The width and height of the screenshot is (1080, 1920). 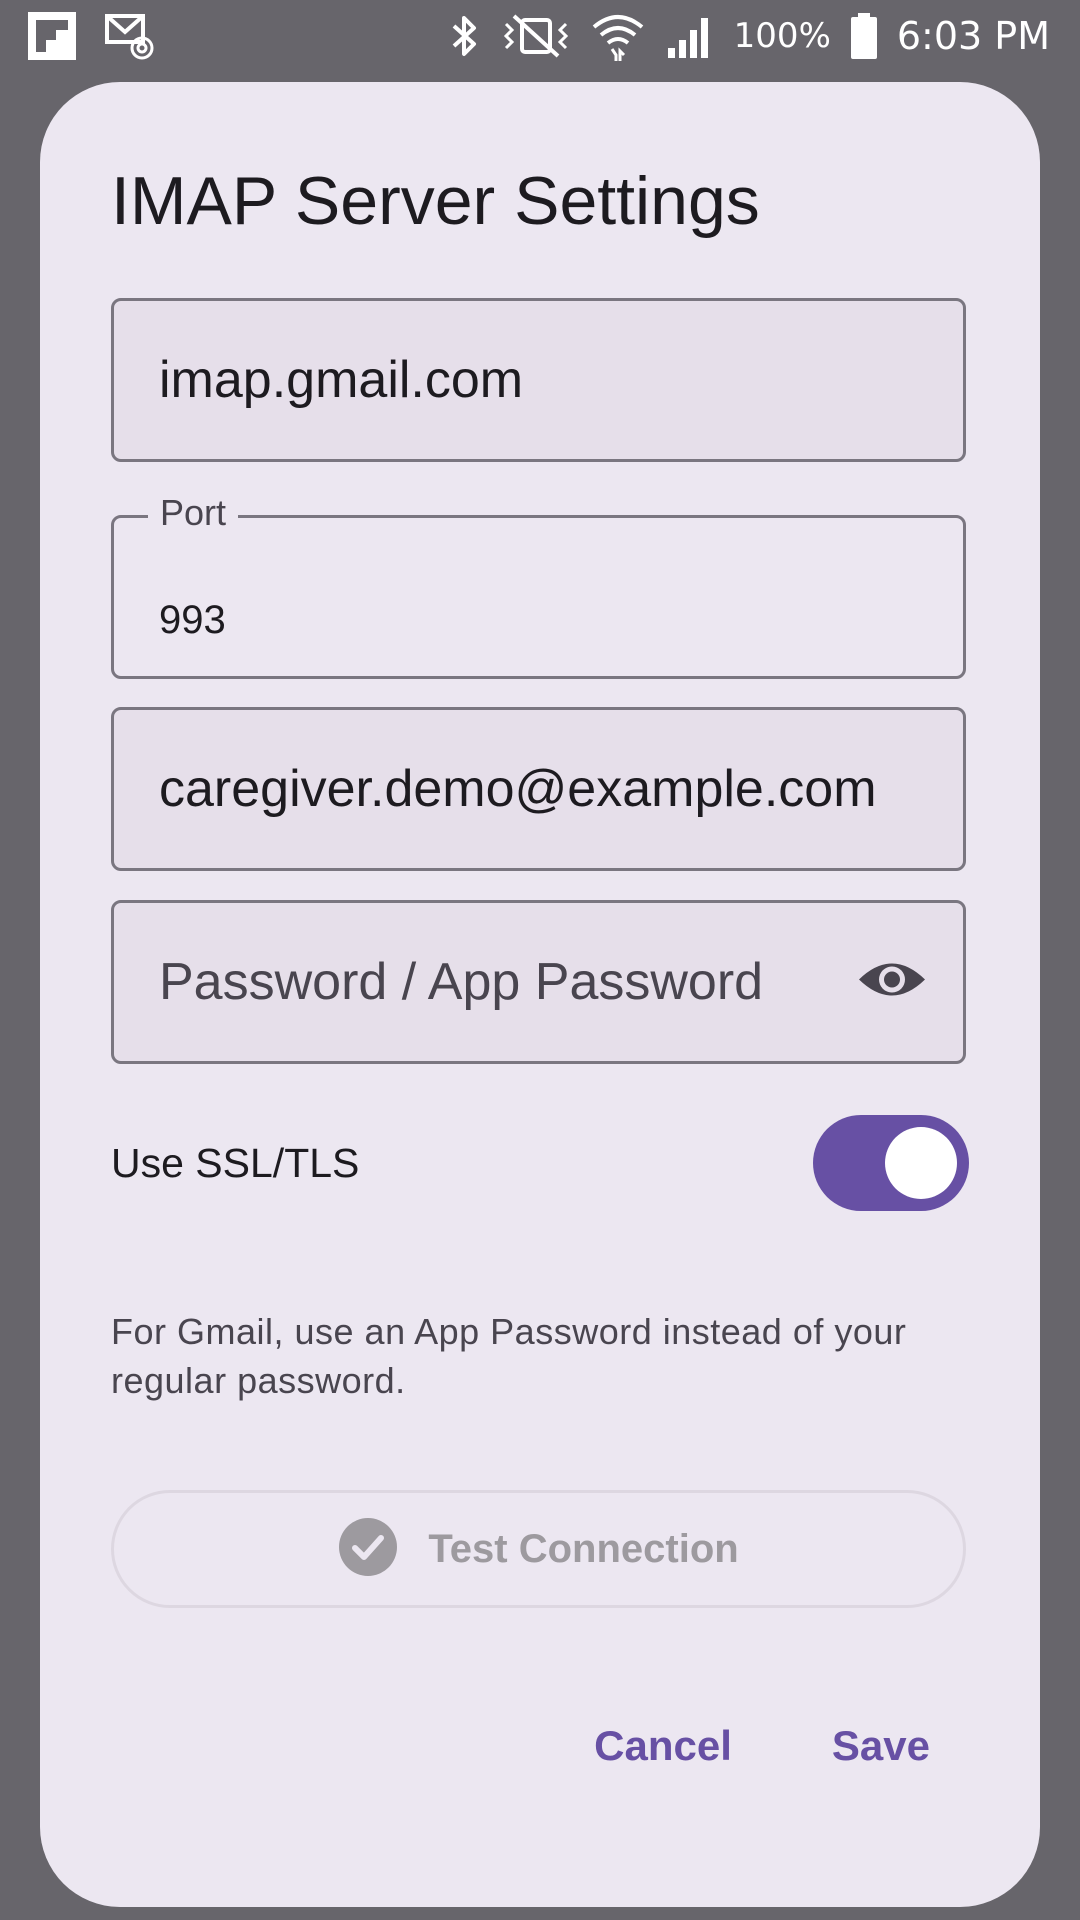 I want to click on save-button: Save, so click(x=881, y=1746).